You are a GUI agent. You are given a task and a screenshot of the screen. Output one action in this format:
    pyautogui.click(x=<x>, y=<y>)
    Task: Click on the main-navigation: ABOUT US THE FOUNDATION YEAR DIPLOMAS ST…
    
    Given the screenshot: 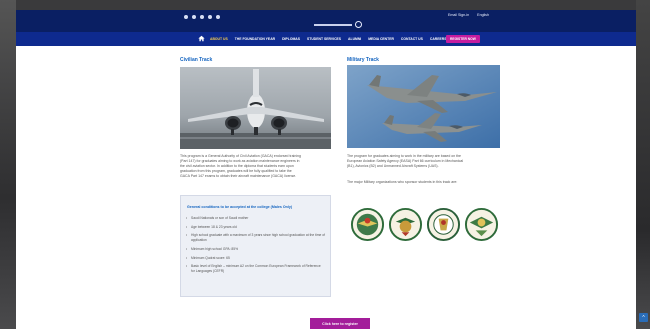 What is the action you would take?
    pyautogui.click(x=326, y=39)
    